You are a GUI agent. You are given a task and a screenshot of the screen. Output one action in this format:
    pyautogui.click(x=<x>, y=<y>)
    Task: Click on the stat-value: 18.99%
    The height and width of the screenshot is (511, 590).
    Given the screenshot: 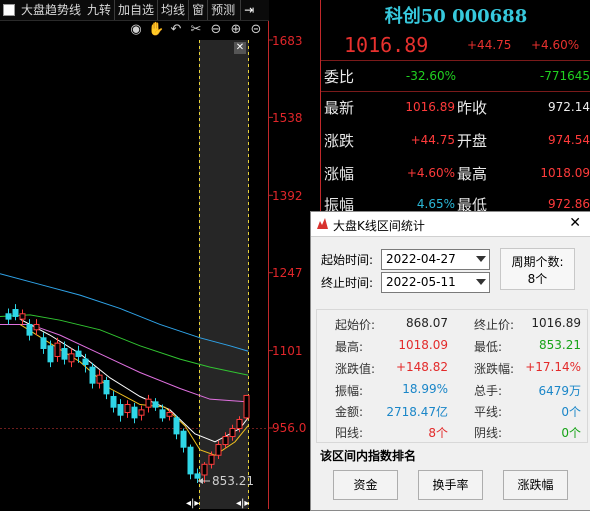 What is the action you would take?
    pyautogui.click(x=425, y=389)
    